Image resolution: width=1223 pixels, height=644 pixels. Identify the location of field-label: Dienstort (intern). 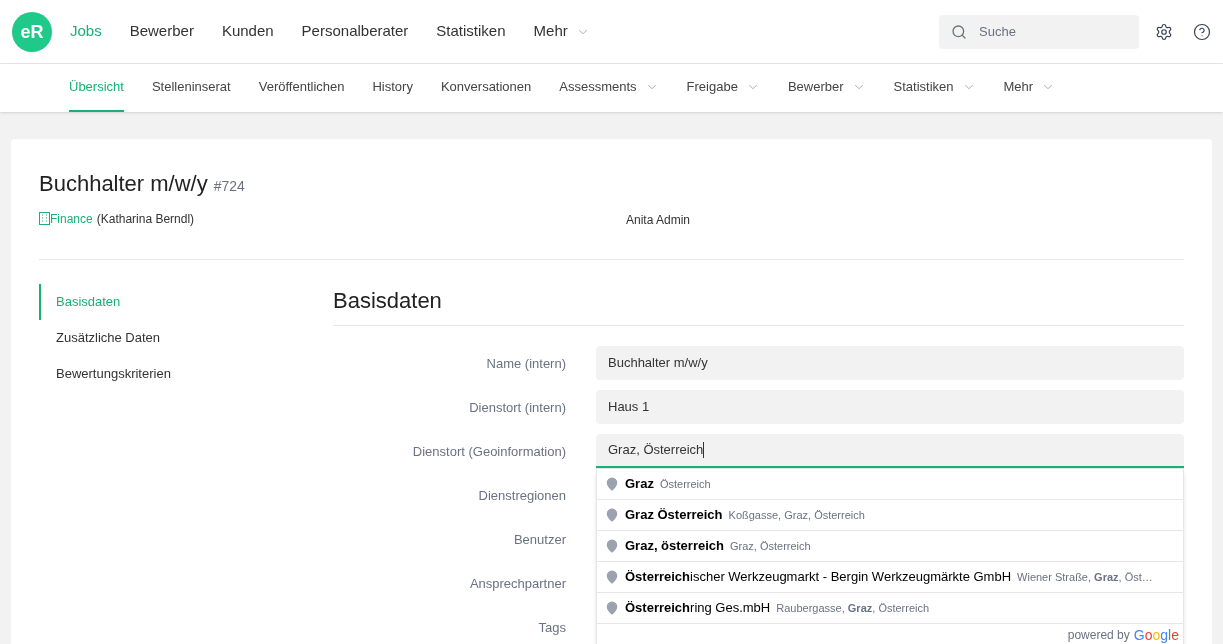
(517, 407).